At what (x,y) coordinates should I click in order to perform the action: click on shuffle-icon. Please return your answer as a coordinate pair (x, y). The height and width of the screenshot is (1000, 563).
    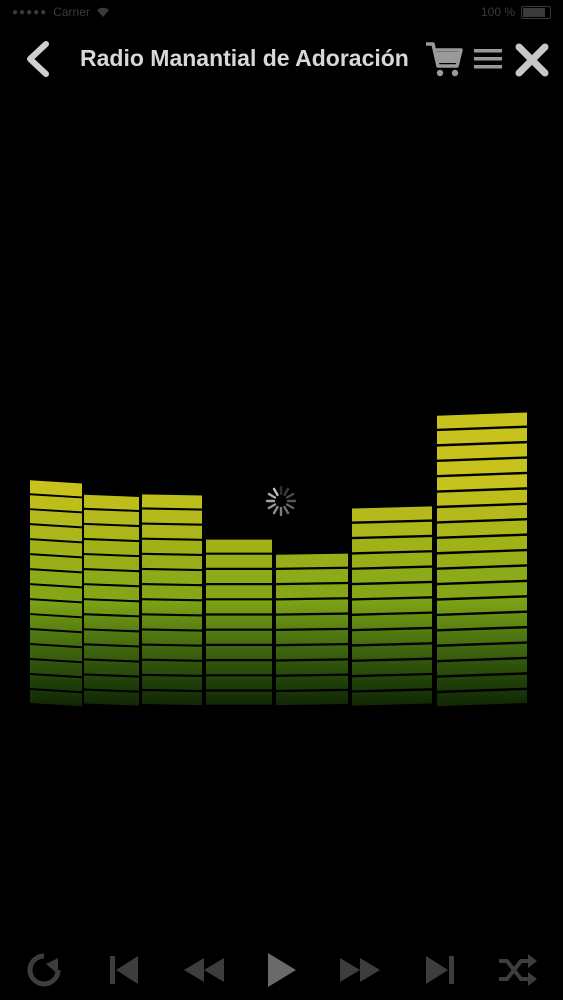
    Looking at the image, I should click on (518, 970).